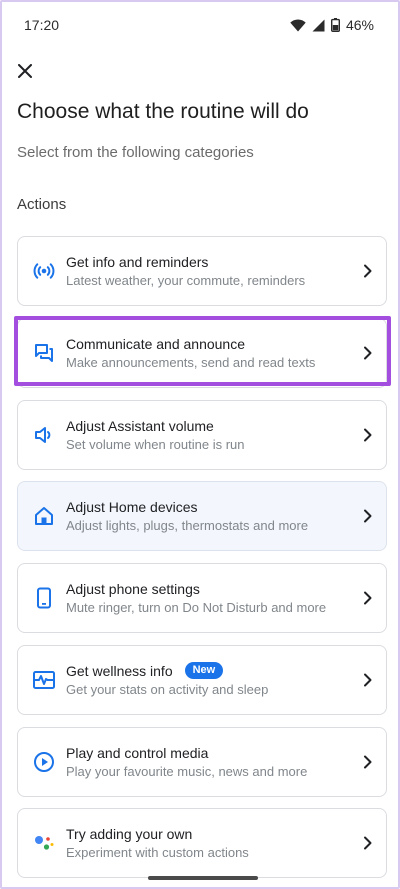 The height and width of the screenshot is (889, 400). What do you see at coordinates (42, 598) in the screenshot?
I see `phone-icon` at bounding box center [42, 598].